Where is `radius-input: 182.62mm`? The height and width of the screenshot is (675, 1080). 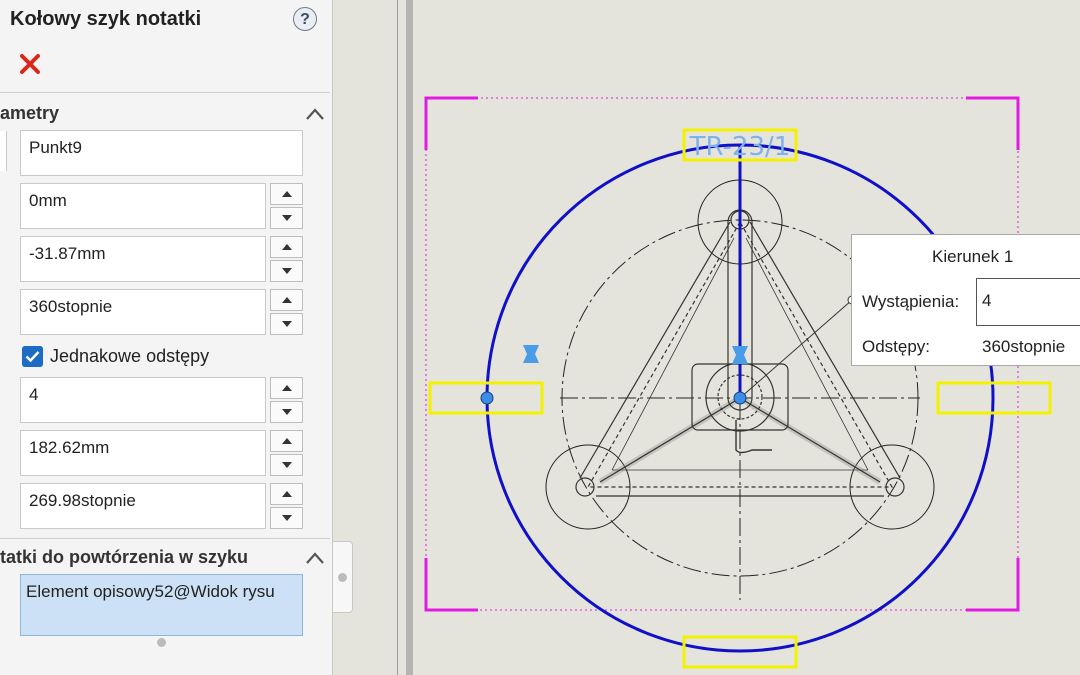
radius-input: 182.62mm is located at coordinates (143, 453).